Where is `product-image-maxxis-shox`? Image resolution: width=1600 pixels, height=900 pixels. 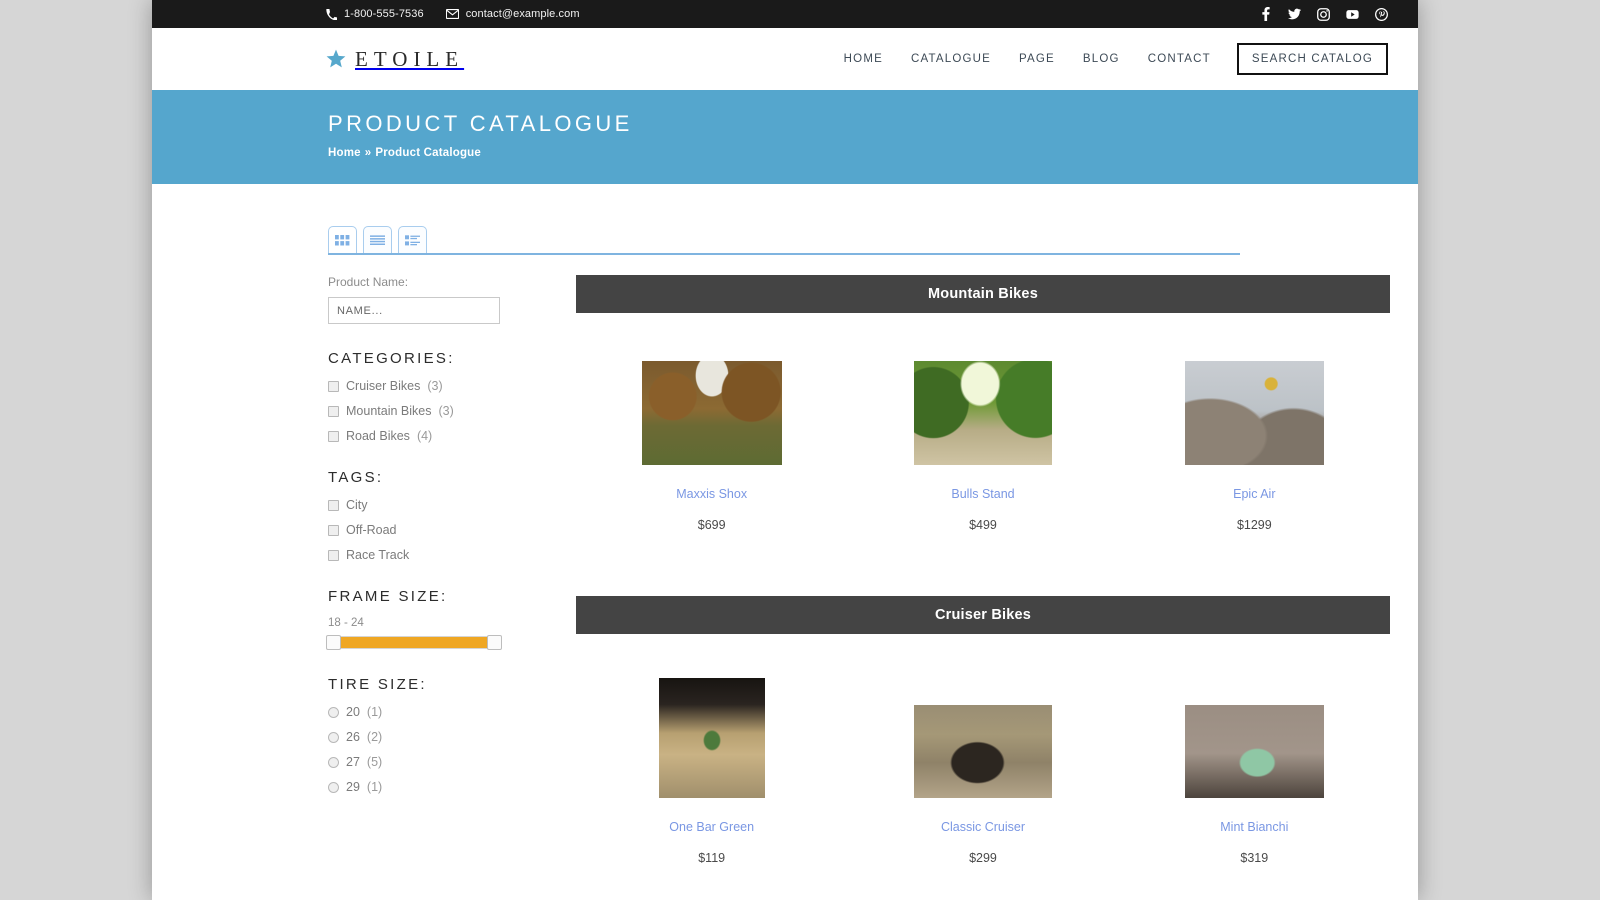
product-image-maxxis-shox is located at coordinates (711, 413).